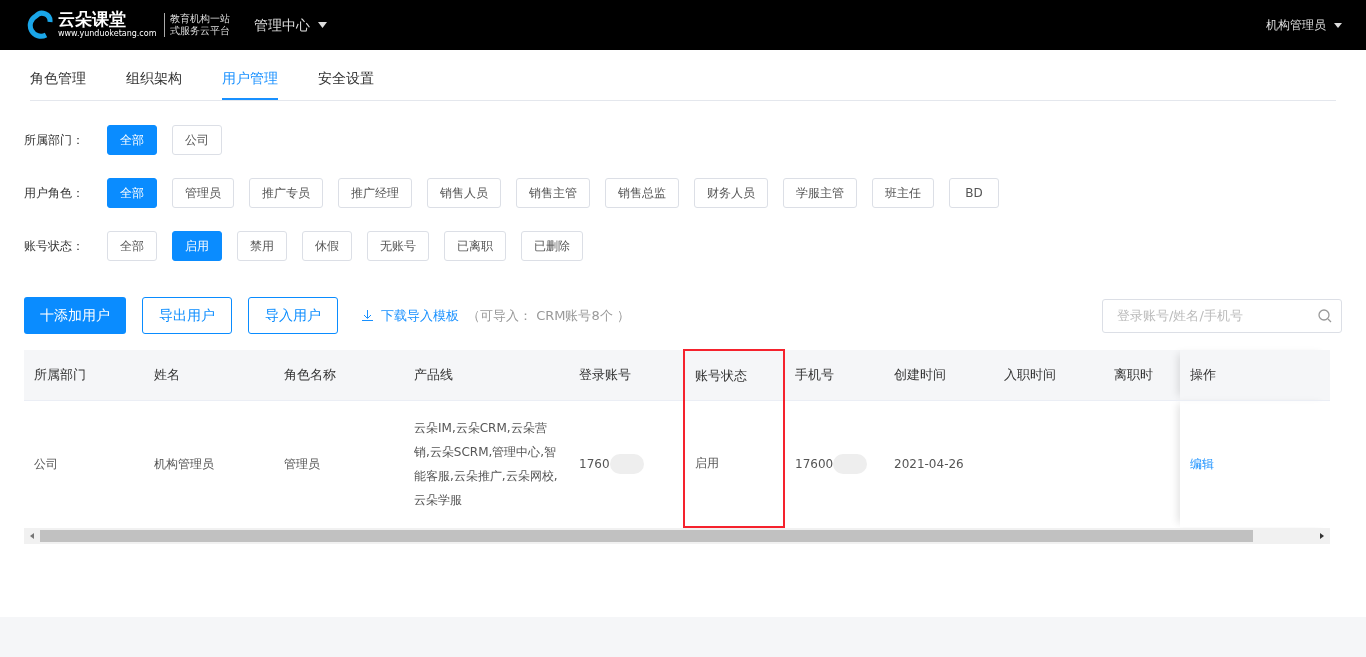 The image size is (1366, 657). I want to click on filter-option: 学服主管, so click(820, 193).